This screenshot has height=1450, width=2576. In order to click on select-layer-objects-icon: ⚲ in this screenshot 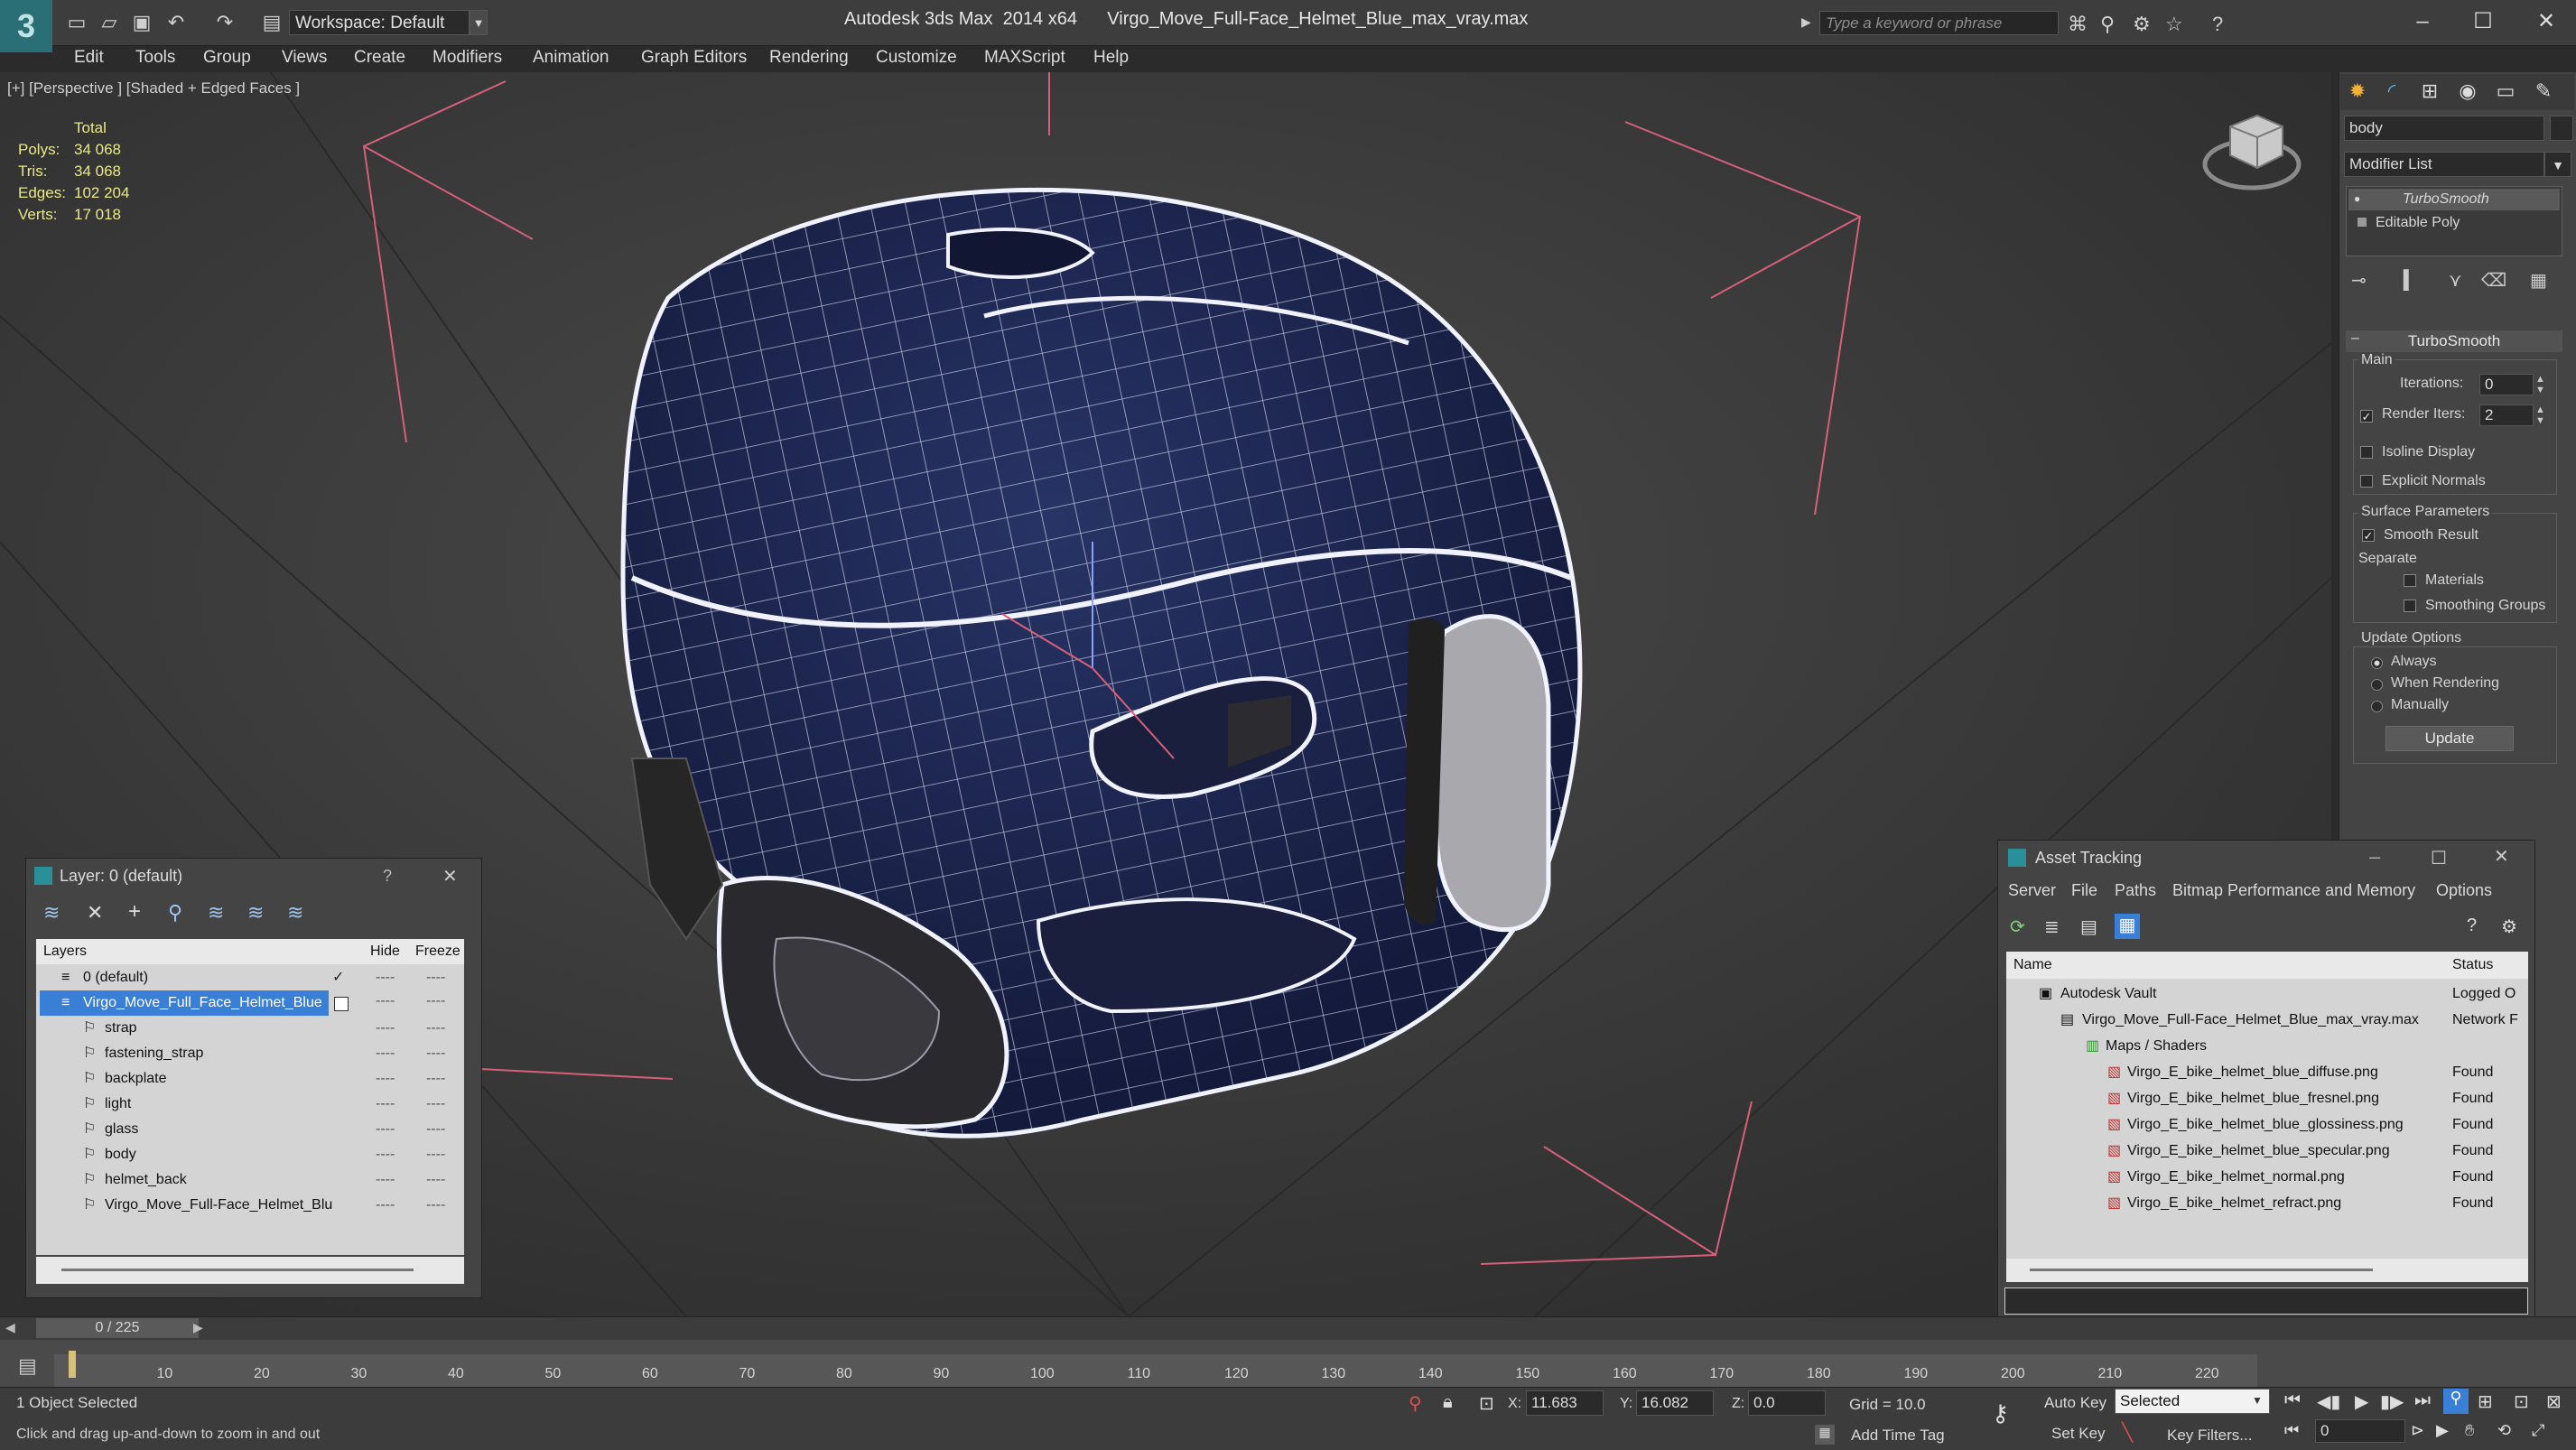, I will do `click(175, 913)`.